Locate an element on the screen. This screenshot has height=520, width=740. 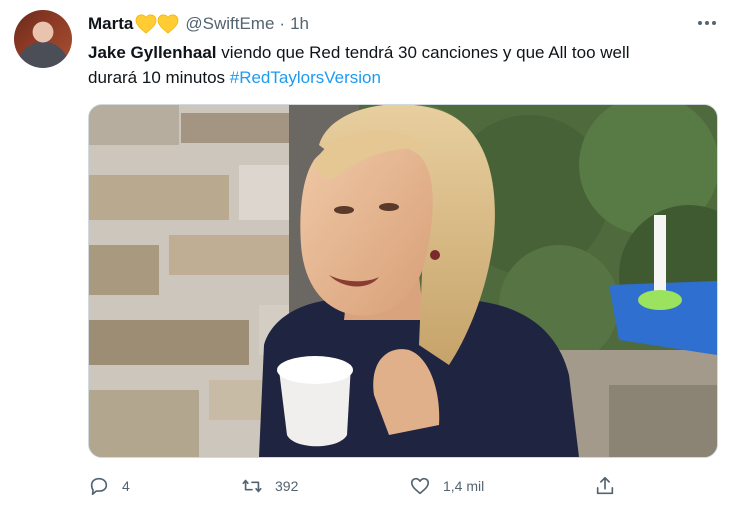
reply-count: 4 is located at coordinates (126, 486).